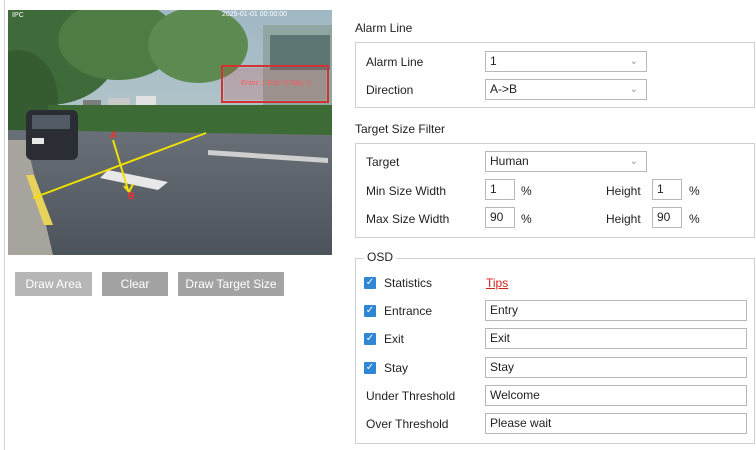 Image resolution: width=756 pixels, height=450 pixels. What do you see at coordinates (566, 161) in the screenshot?
I see `target-select: Human ⌄` at bounding box center [566, 161].